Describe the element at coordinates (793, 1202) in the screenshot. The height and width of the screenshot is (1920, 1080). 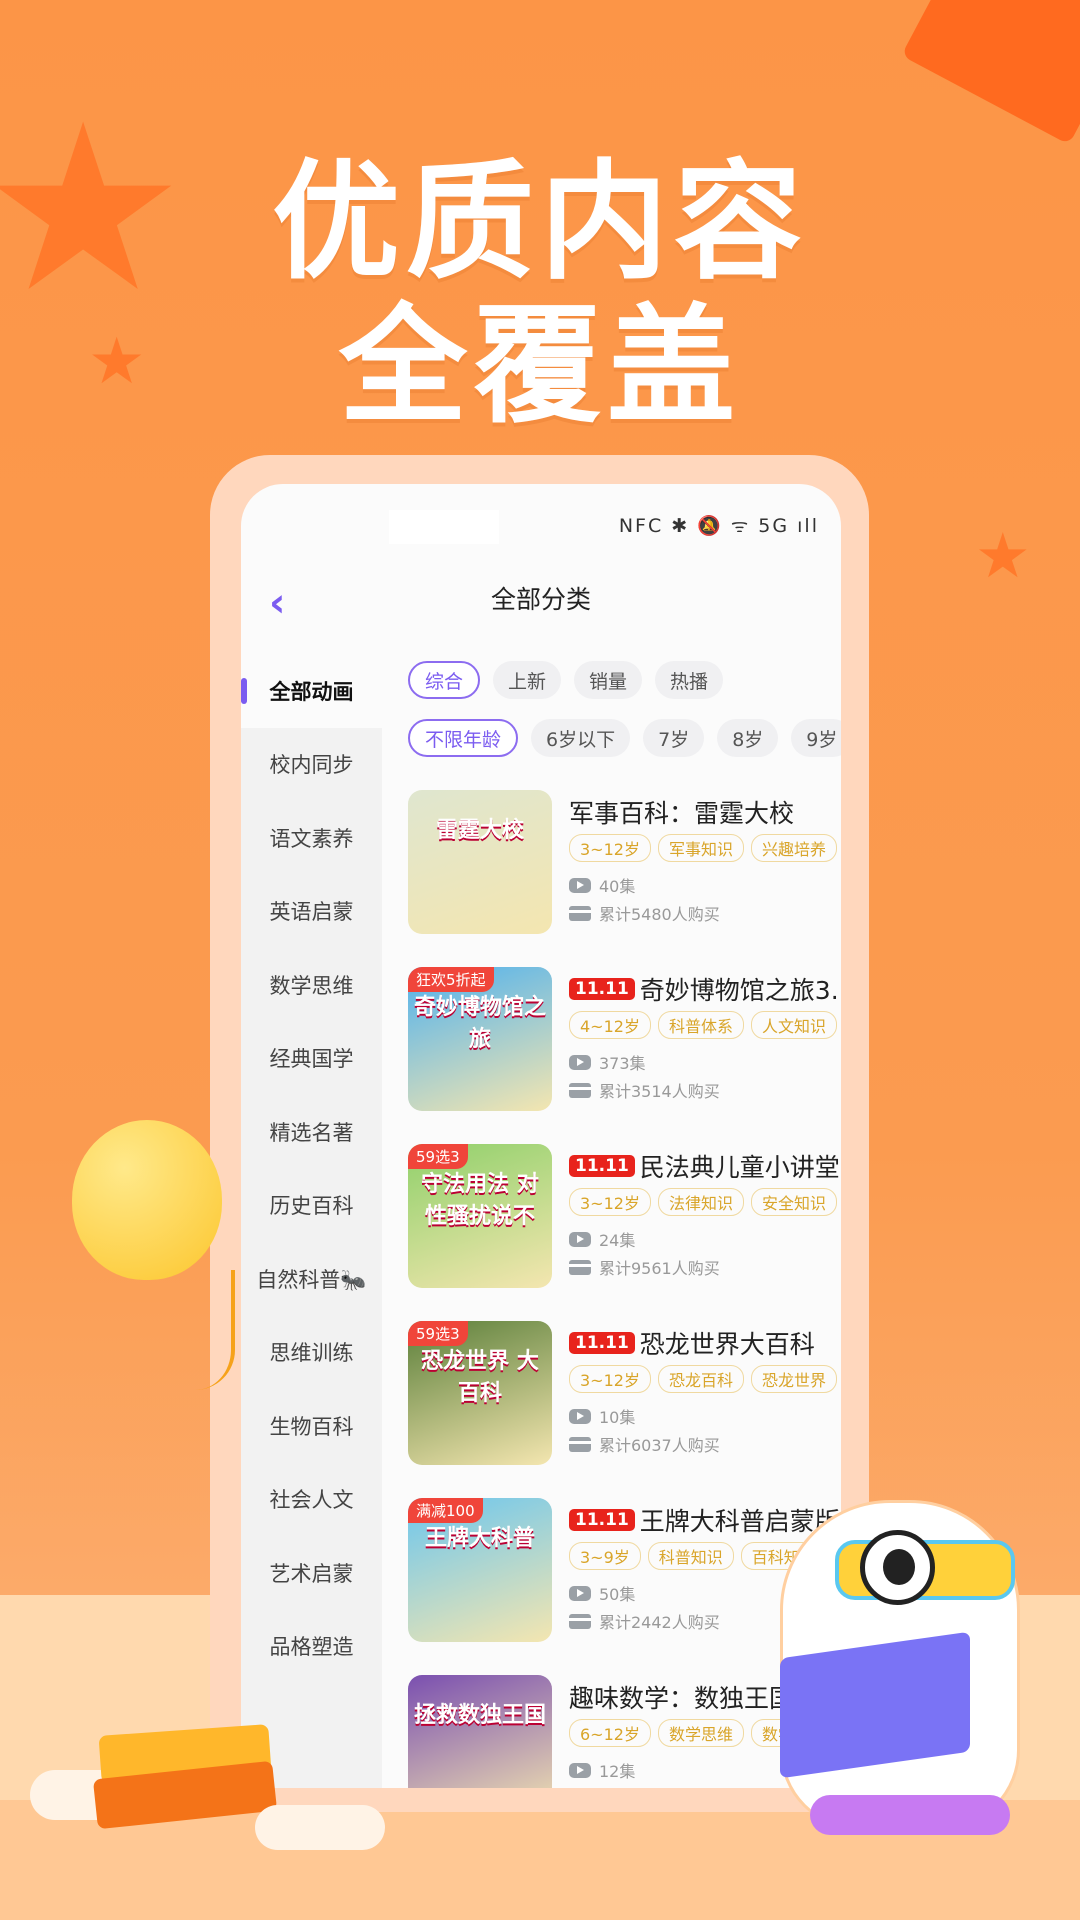
I see `course-tag: 安全知识` at that location.